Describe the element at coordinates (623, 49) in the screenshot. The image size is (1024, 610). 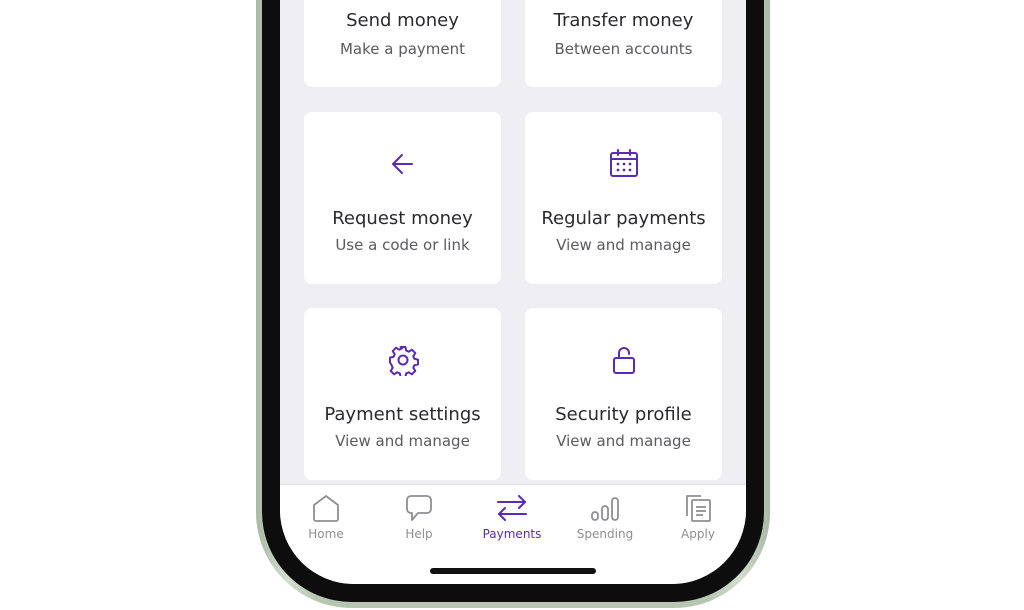
I see `tile-subtitle: Between accounts` at that location.